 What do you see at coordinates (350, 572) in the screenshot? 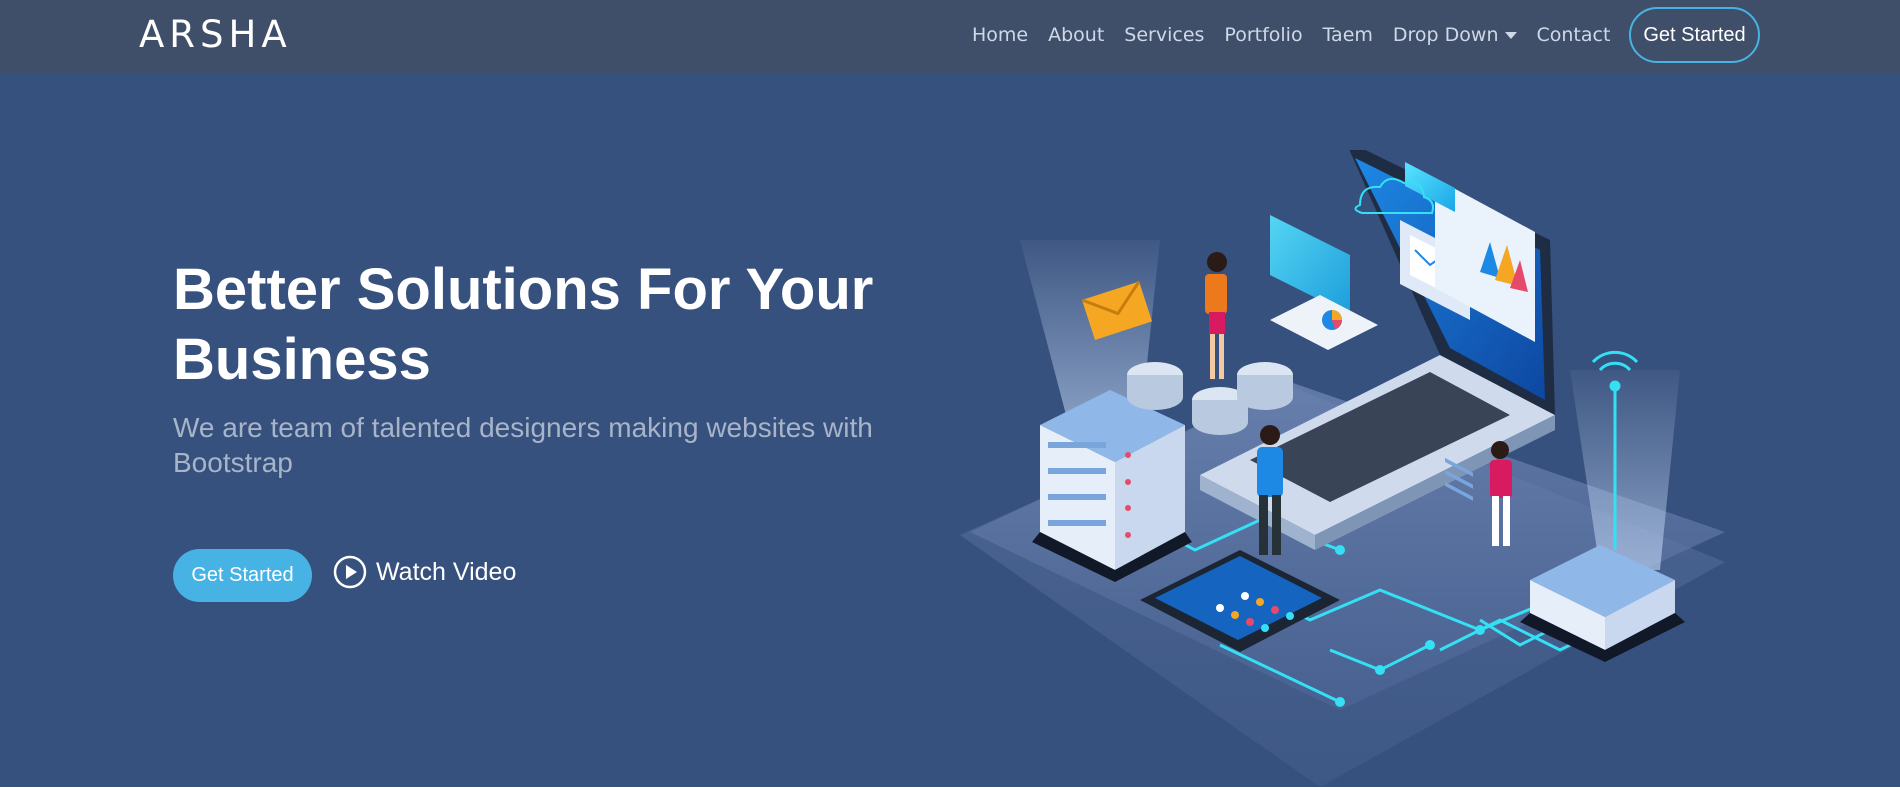
I see `play-circle-icon` at bounding box center [350, 572].